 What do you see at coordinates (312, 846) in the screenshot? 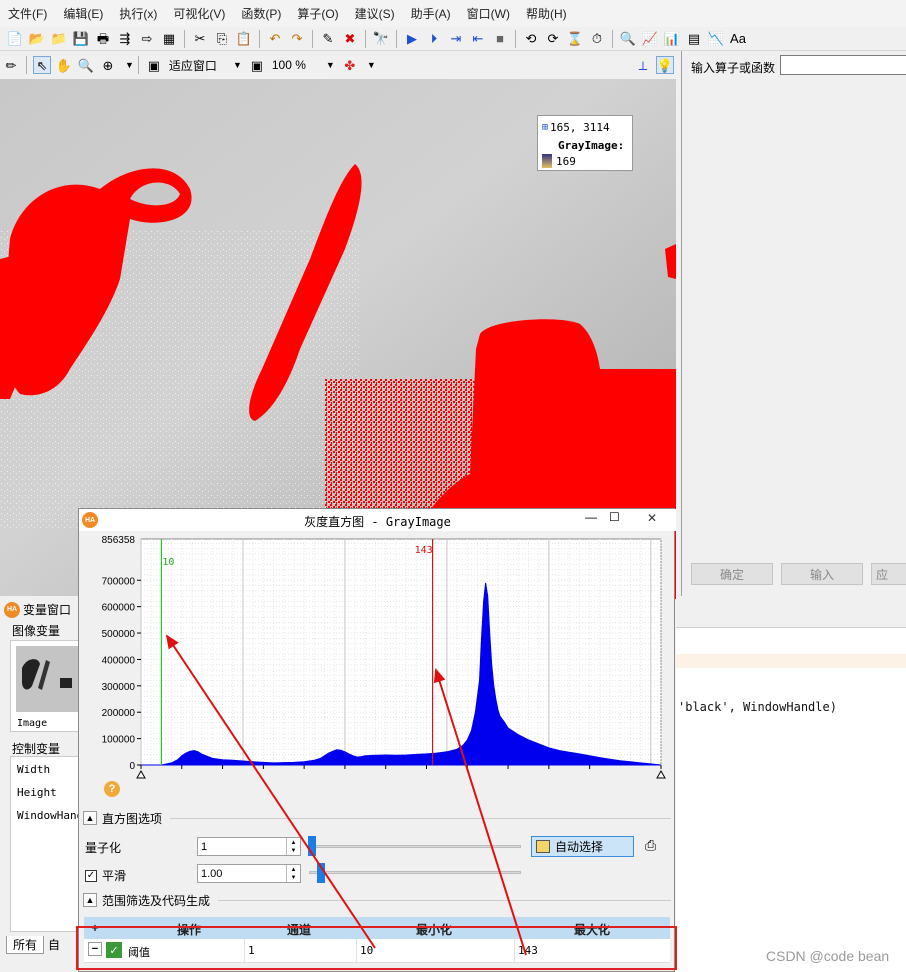
I see `quantize-slider-thumb` at bounding box center [312, 846].